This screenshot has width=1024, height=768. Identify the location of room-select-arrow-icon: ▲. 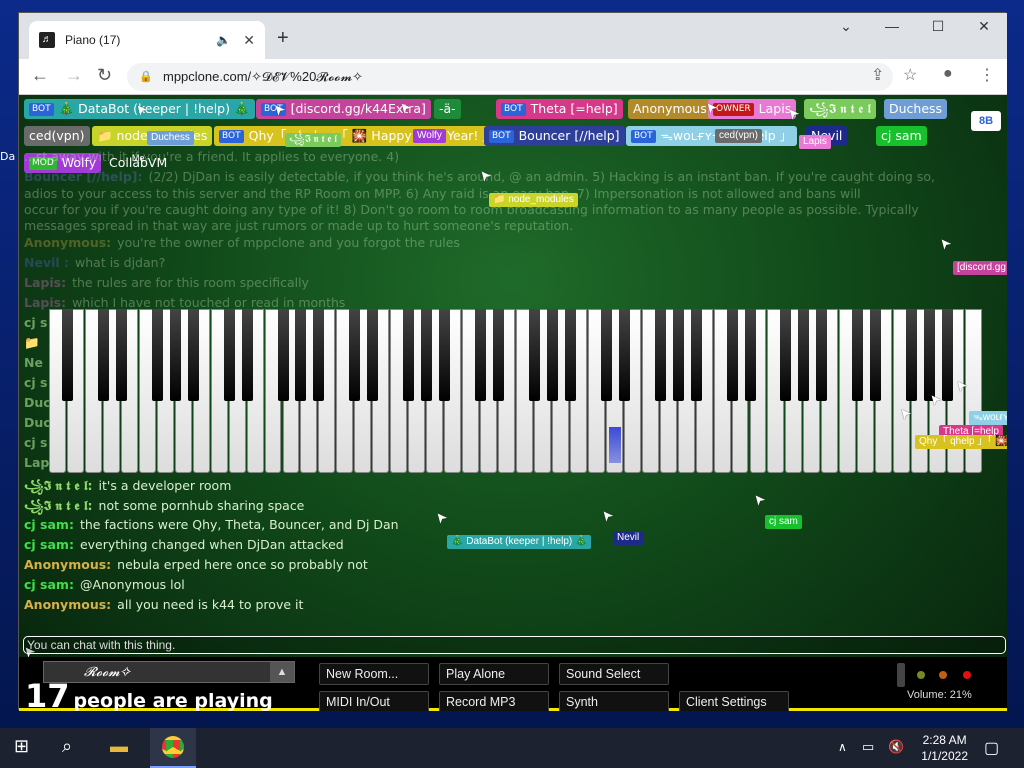
(282, 672).